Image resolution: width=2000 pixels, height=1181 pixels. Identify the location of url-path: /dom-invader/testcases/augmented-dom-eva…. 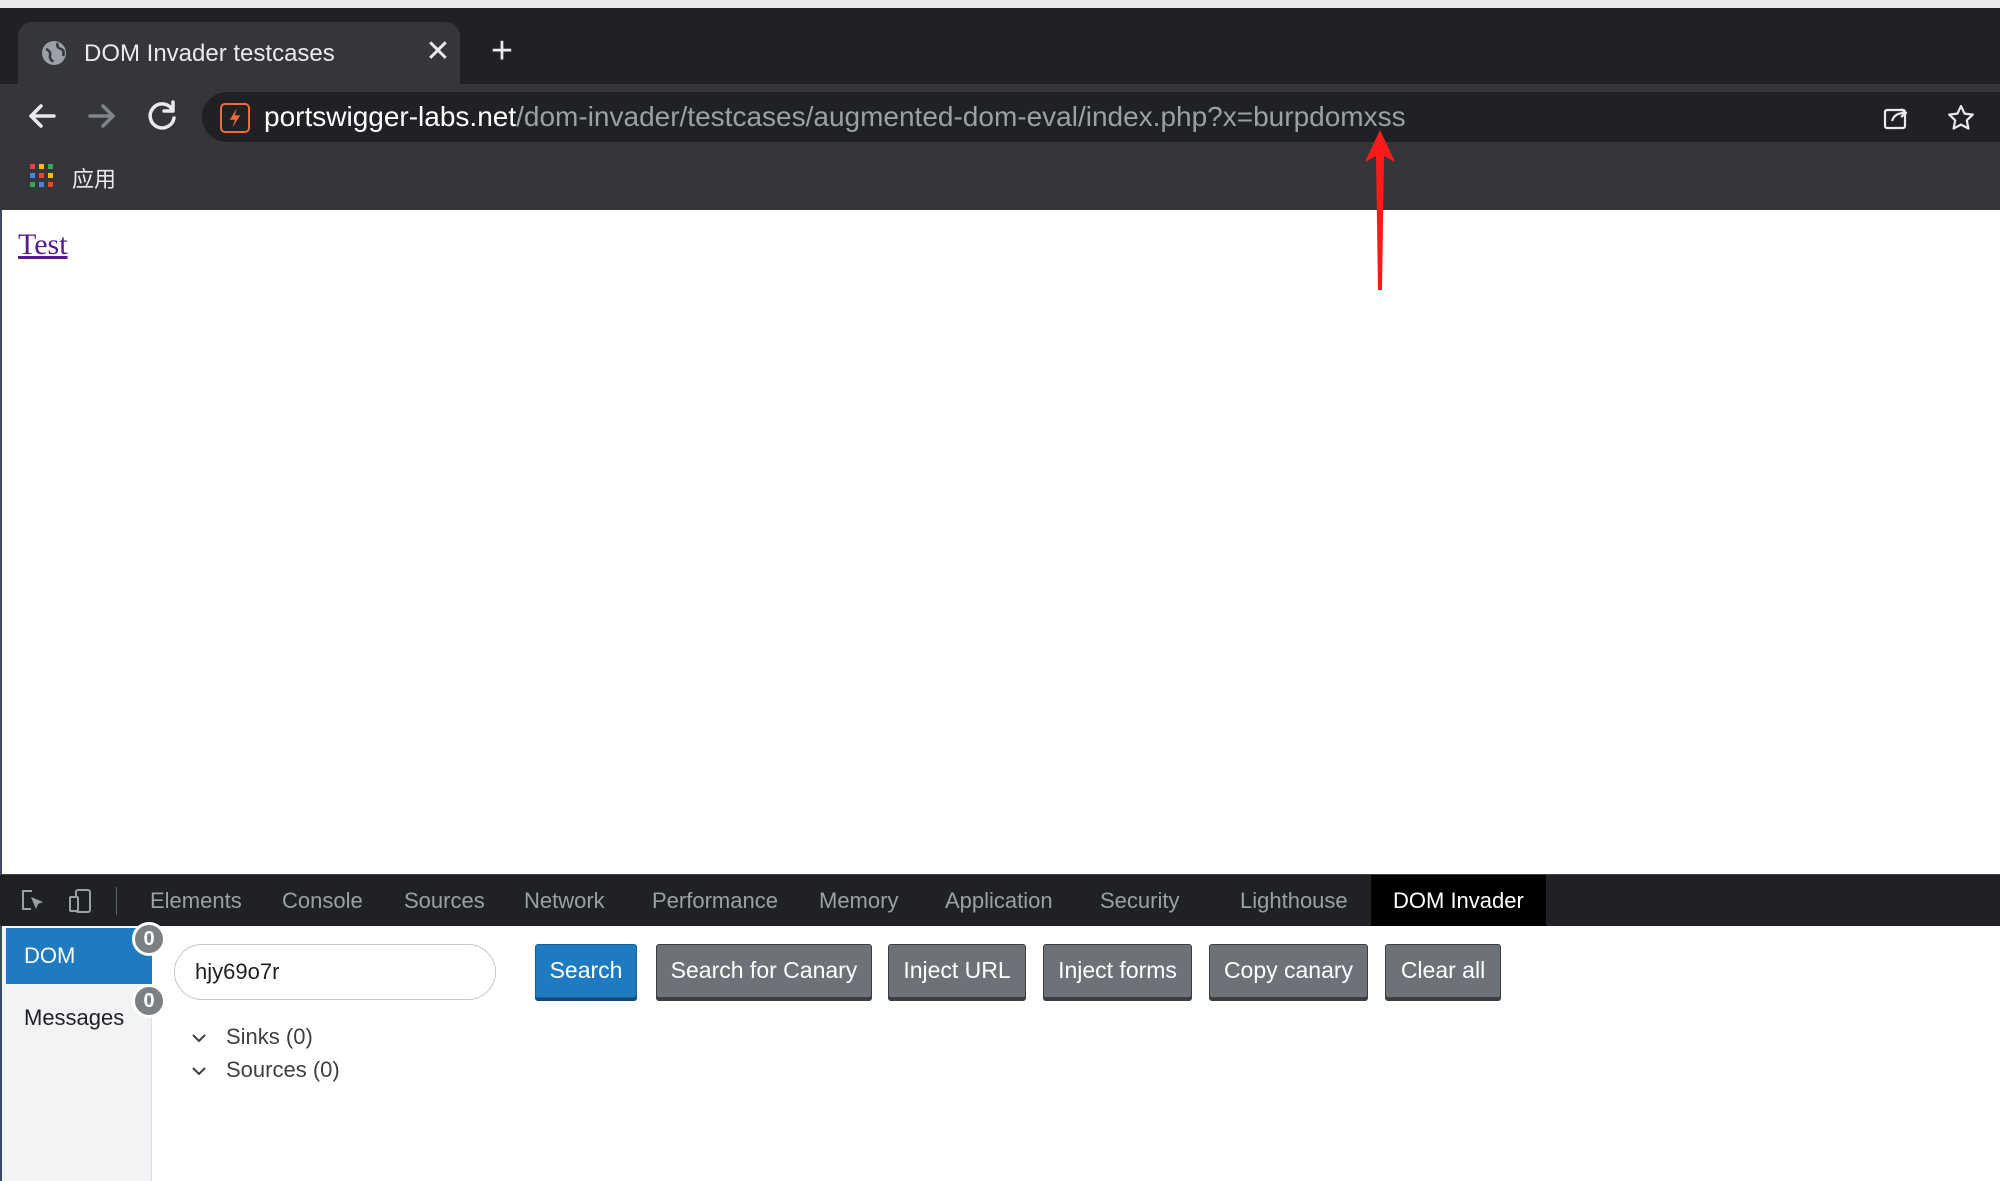
(961, 116).